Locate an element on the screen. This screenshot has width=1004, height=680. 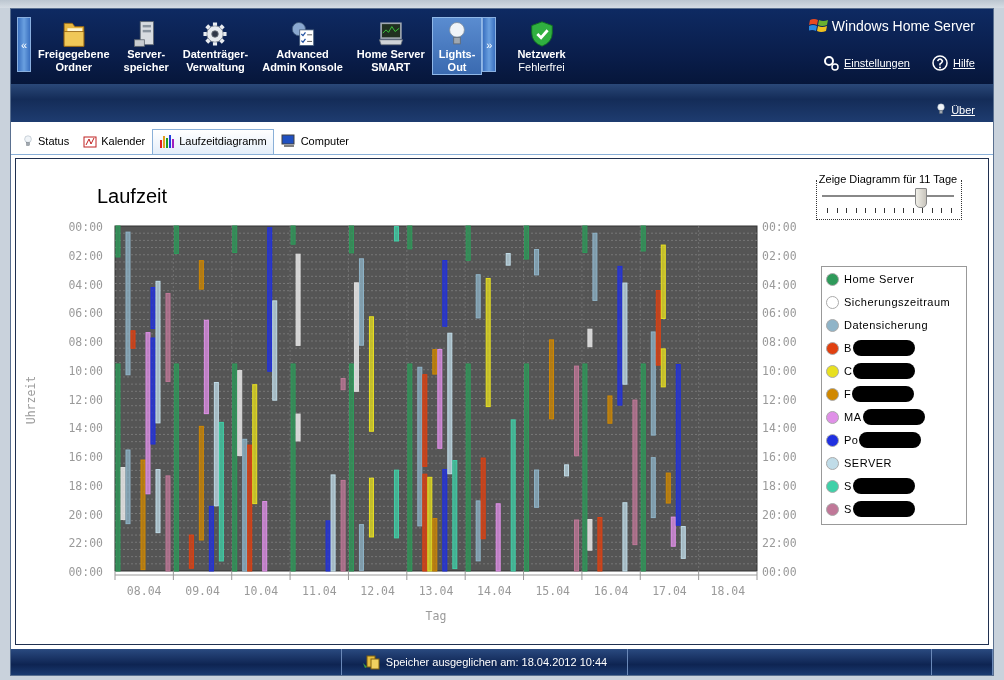
x-axis-label: 16.04 is located at coordinates (611, 591).